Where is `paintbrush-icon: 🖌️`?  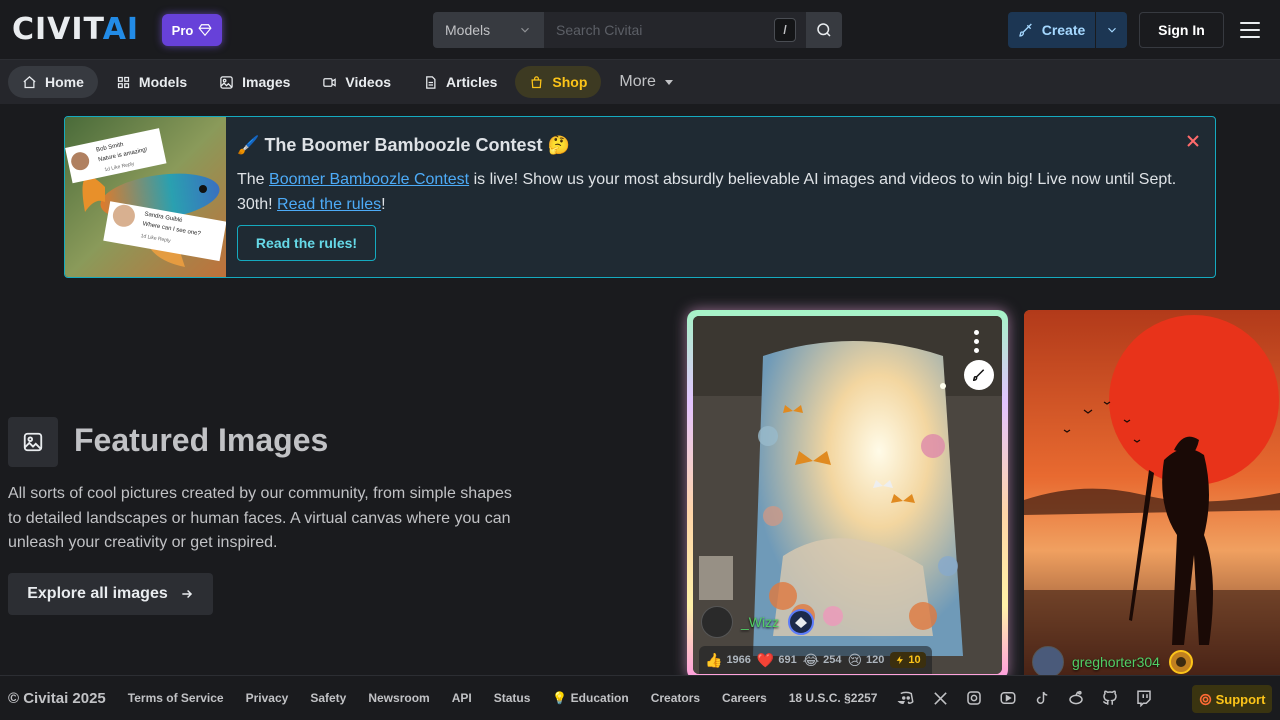
paintbrush-icon: 🖌️ is located at coordinates (248, 145).